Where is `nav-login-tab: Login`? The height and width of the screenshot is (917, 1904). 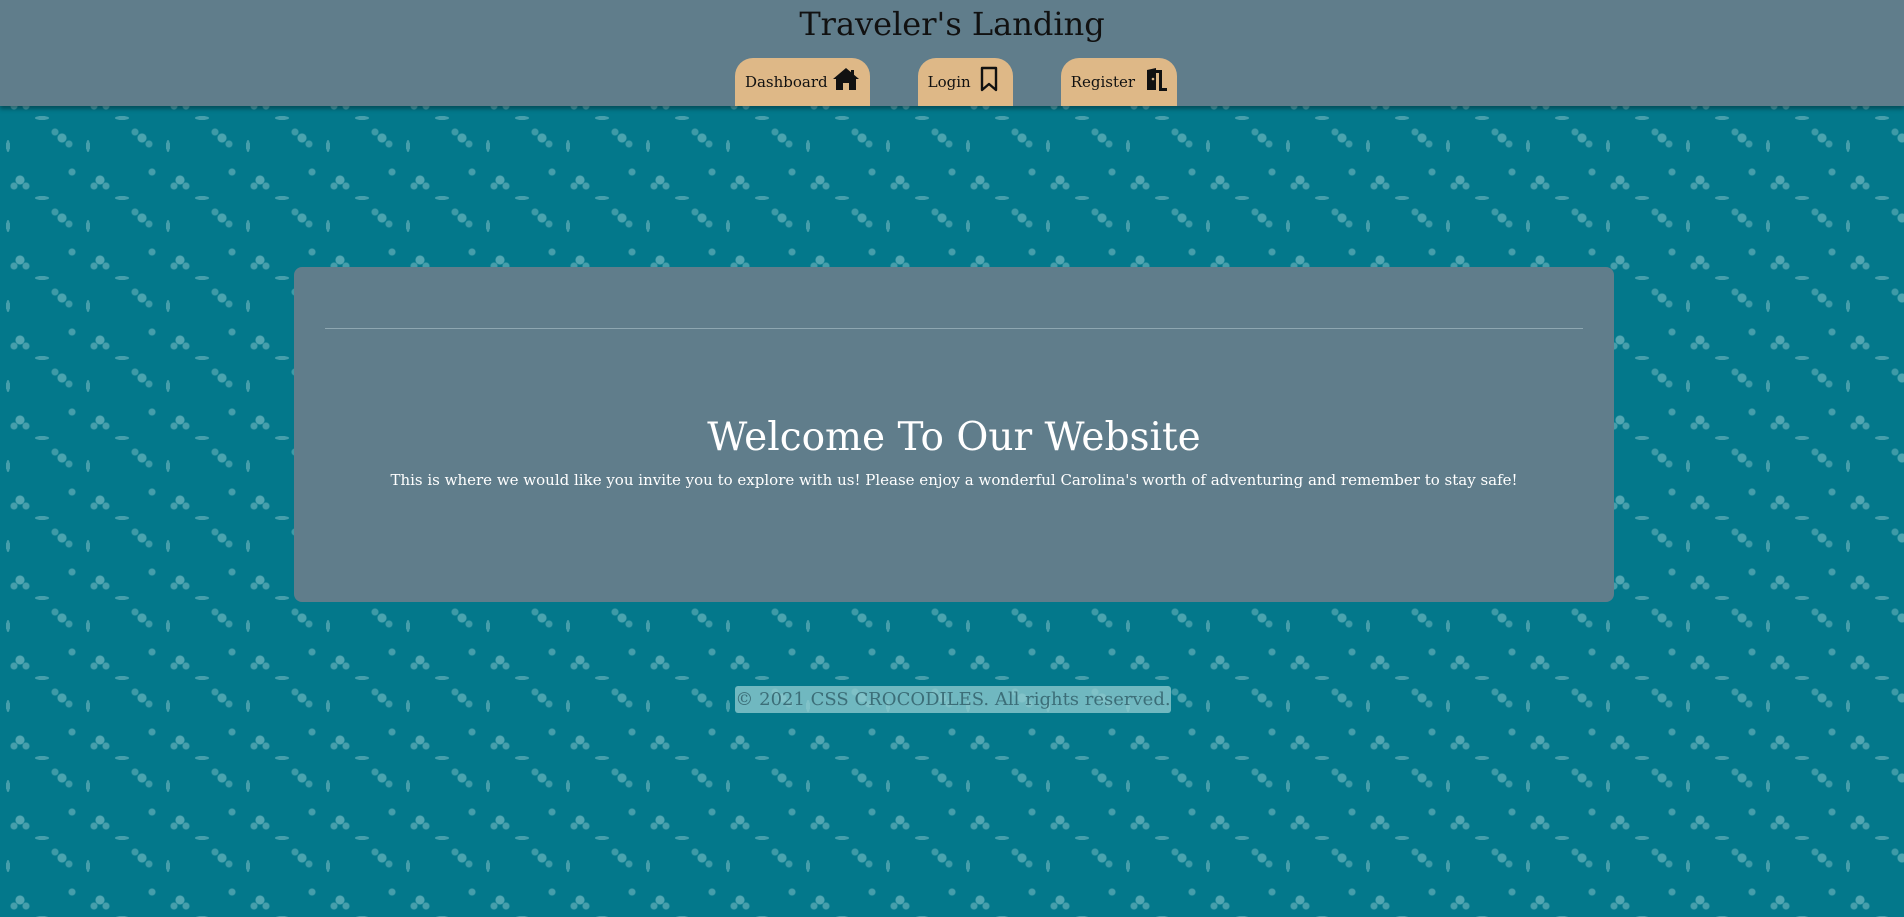 nav-login-tab: Login is located at coordinates (965, 82).